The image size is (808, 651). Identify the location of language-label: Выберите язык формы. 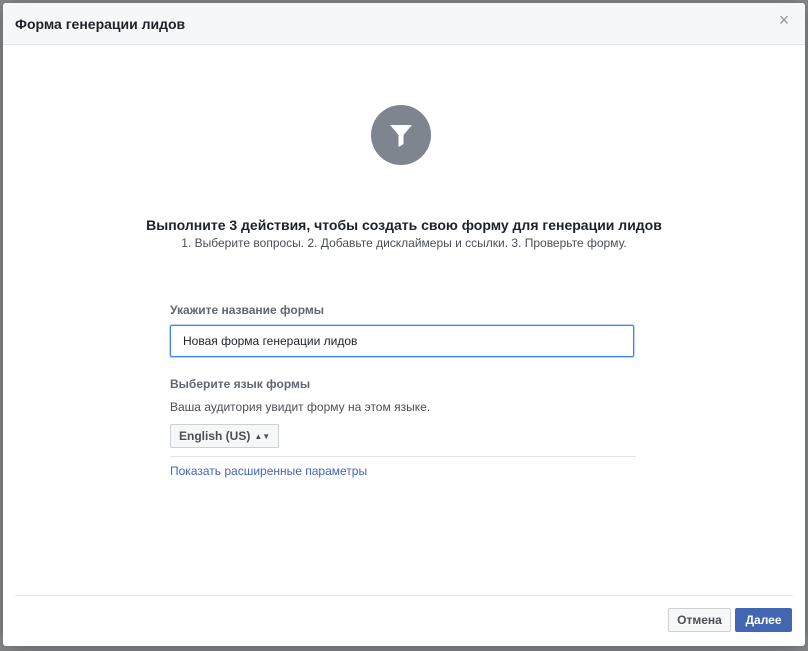
(240, 384).